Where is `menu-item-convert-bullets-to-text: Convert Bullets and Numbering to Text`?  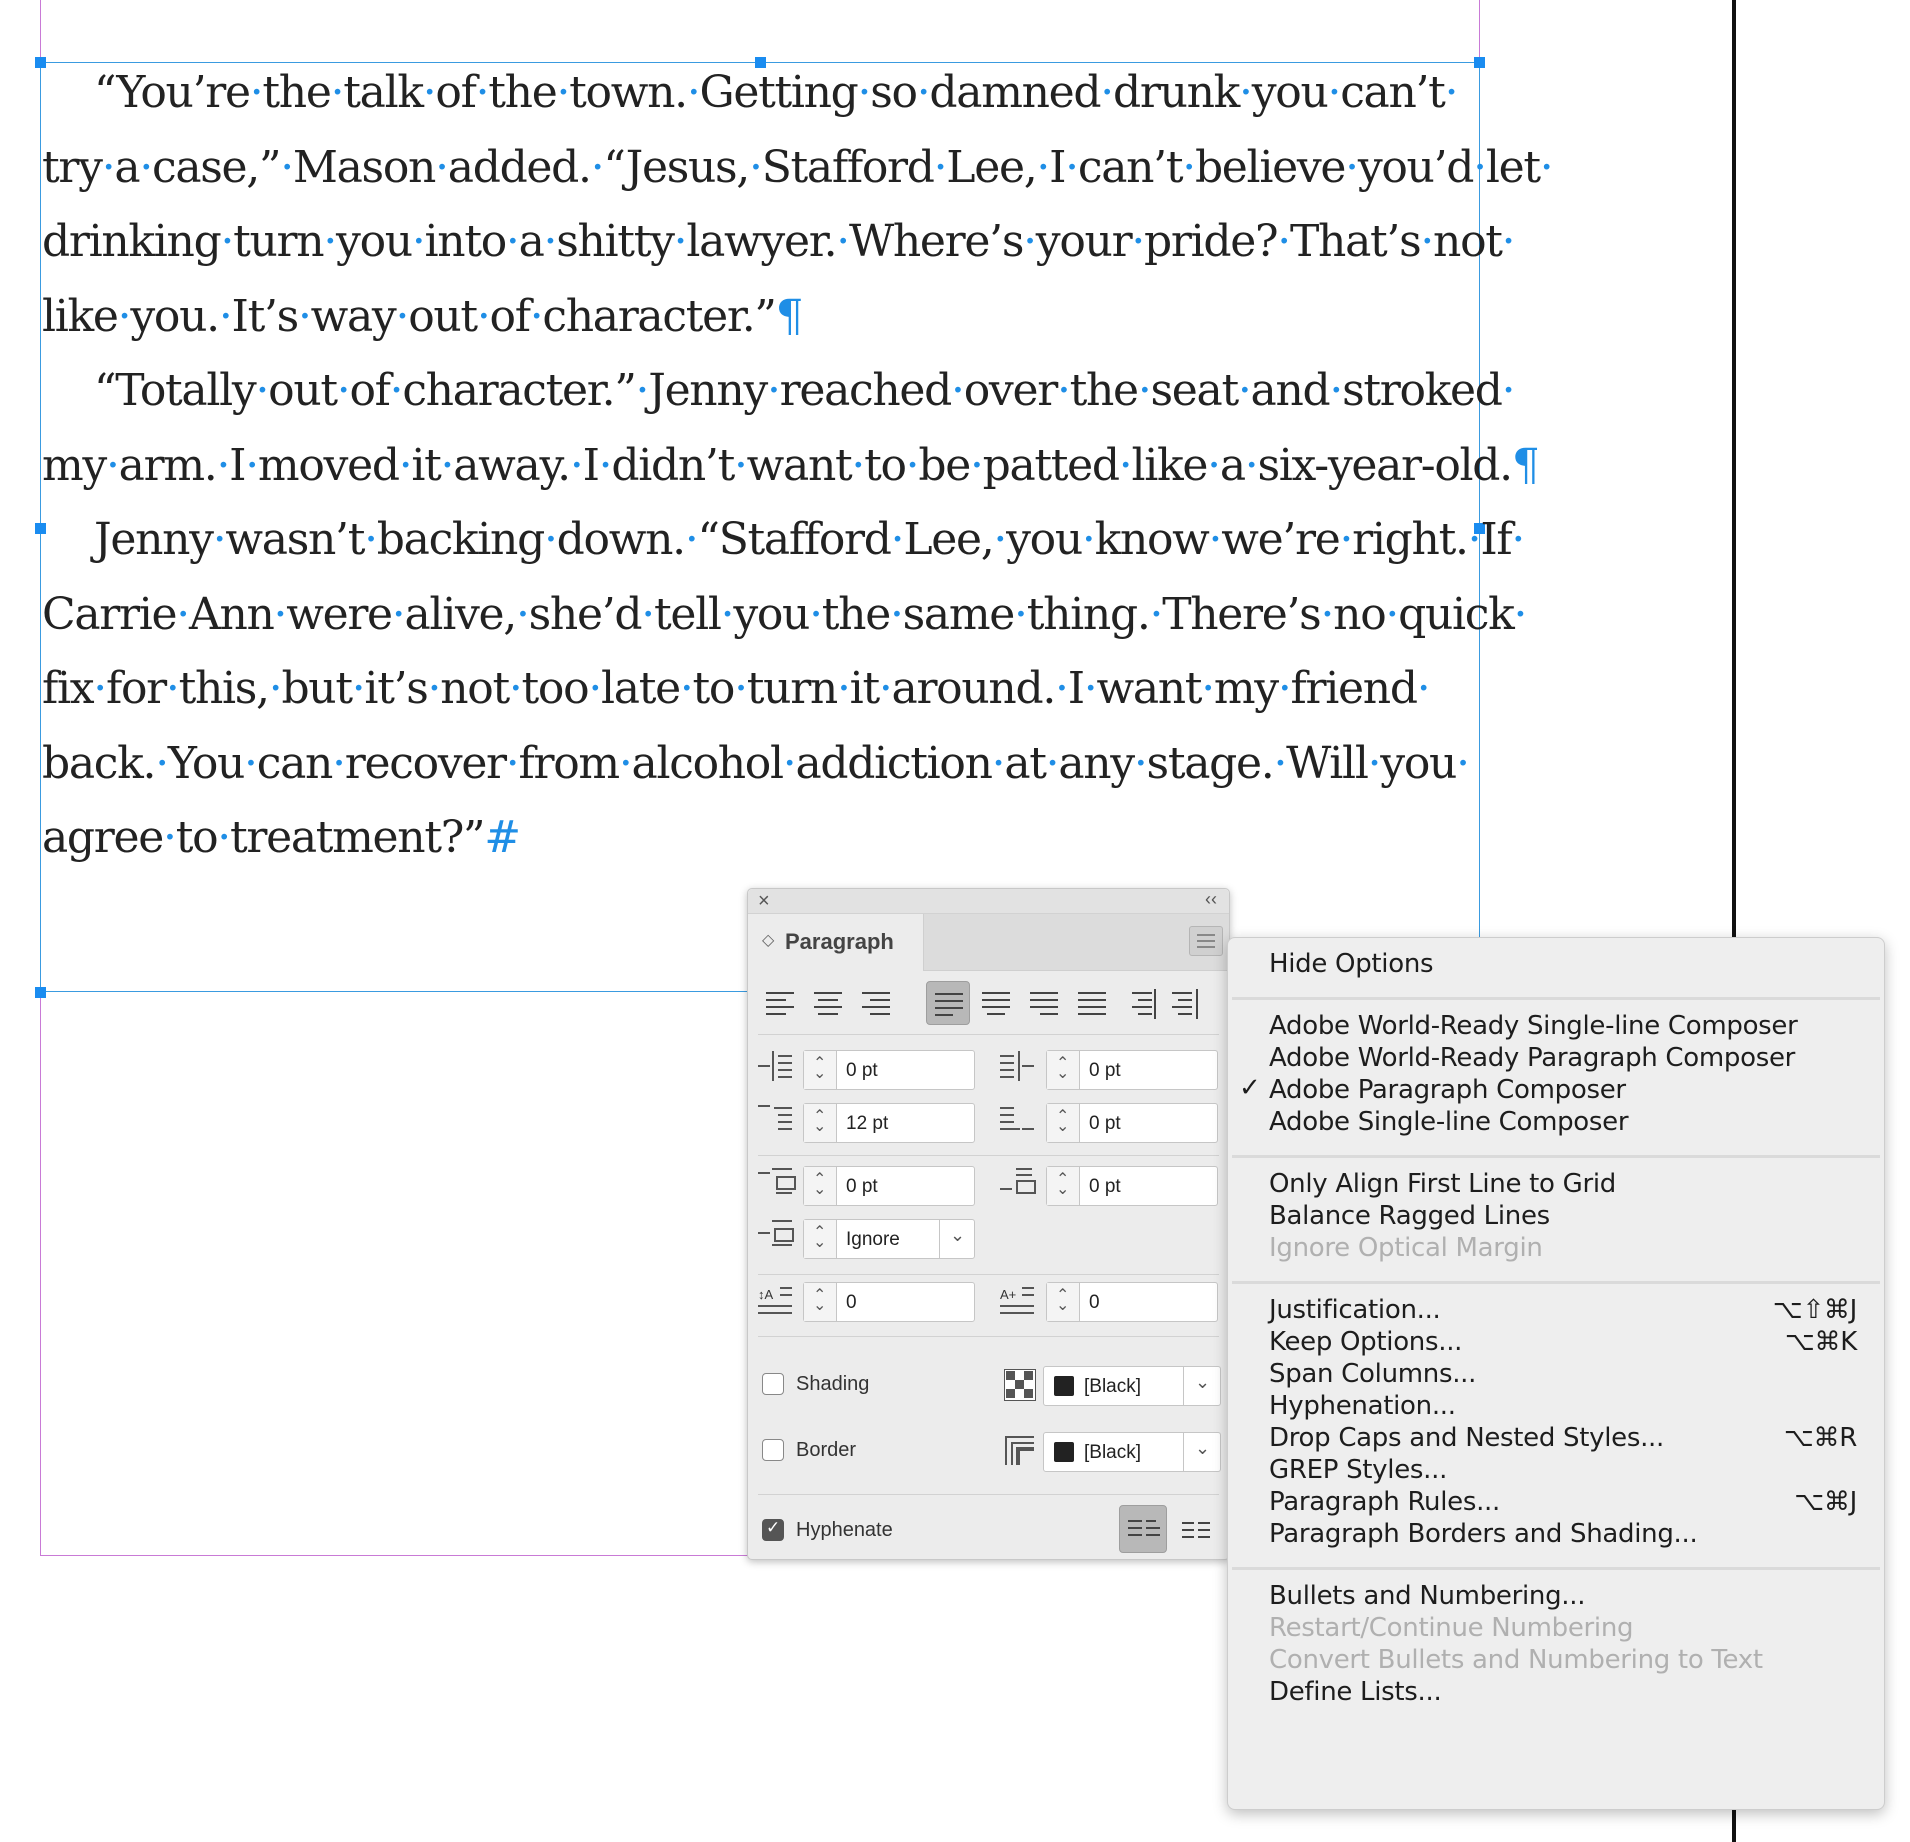 menu-item-convert-bullets-to-text: Convert Bullets and Numbering to Text is located at coordinates (1516, 1660).